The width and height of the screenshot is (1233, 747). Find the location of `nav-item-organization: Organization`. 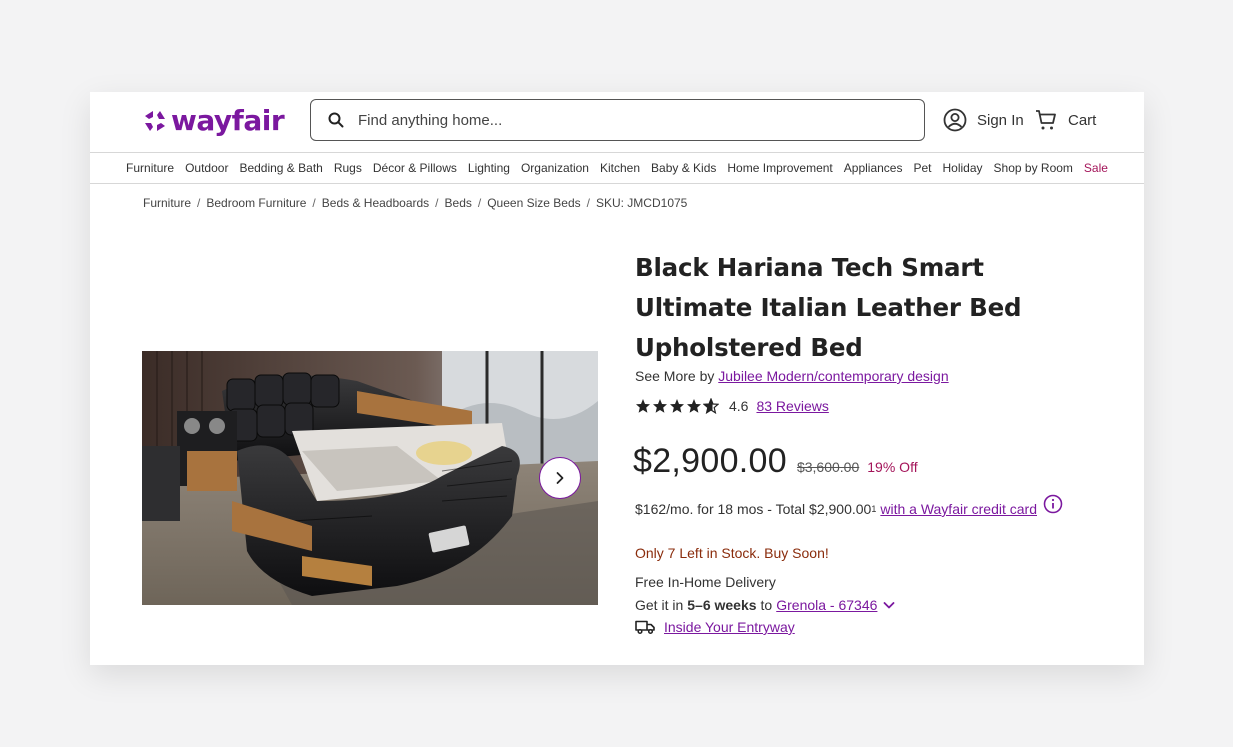

nav-item-organization: Organization is located at coordinates (555, 168).